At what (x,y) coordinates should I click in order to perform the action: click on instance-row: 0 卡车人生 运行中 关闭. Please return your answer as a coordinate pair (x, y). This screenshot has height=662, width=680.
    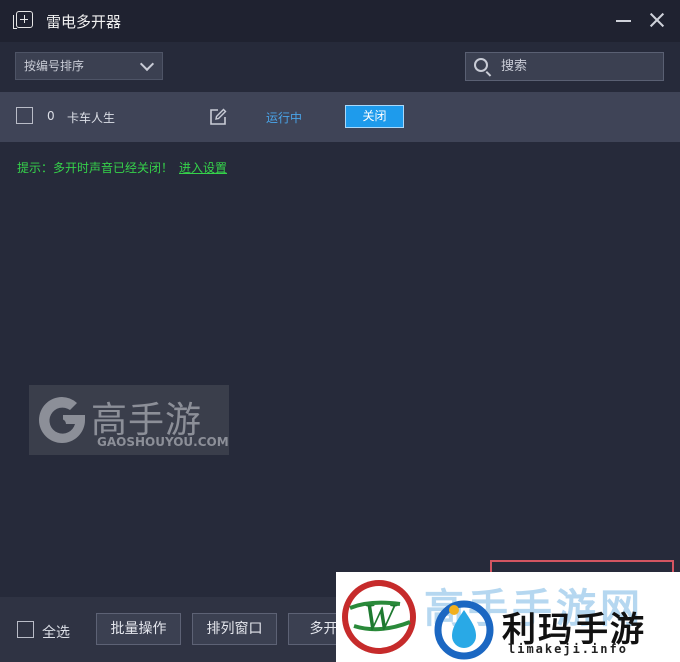
    Looking at the image, I should click on (340, 117).